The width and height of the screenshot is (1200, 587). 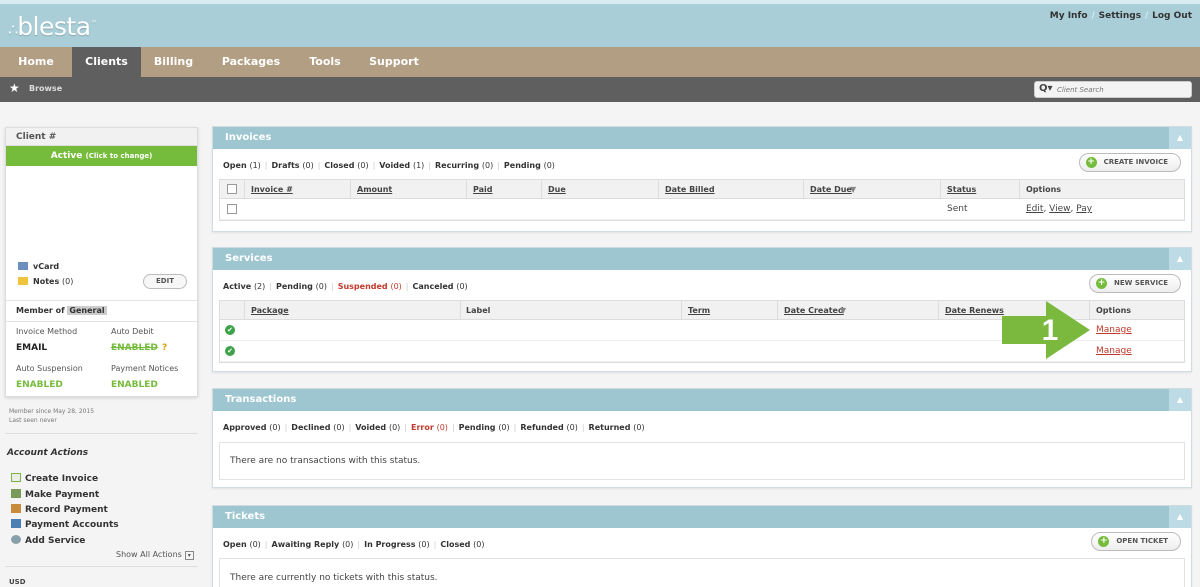 What do you see at coordinates (1084, 209) in the screenshot?
I see `invoice-pay-link: Pay` at bounding box center [1084, 209].